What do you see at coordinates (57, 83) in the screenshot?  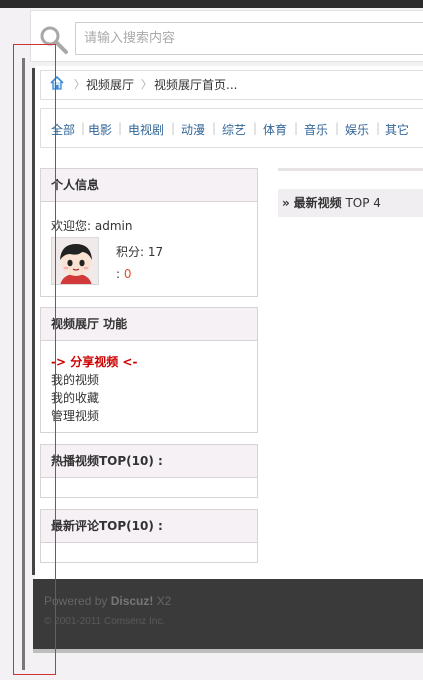 I see `home-icon` at bounding box center [57, 83].